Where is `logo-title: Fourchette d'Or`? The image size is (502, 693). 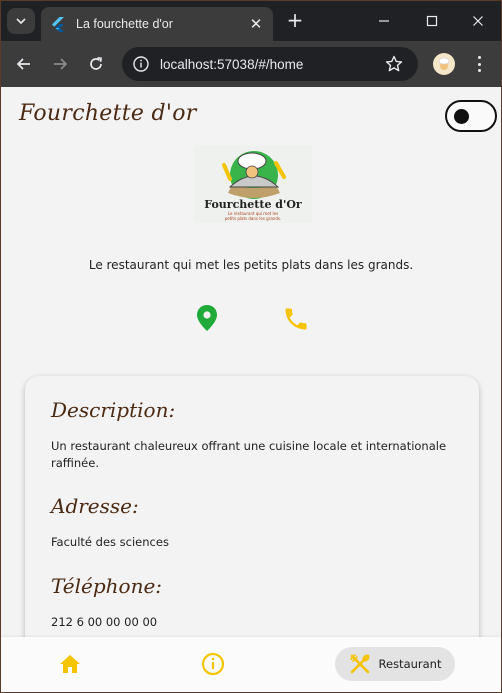
logo-title: Fourchette d'Or is located at coordinates (253, 204).